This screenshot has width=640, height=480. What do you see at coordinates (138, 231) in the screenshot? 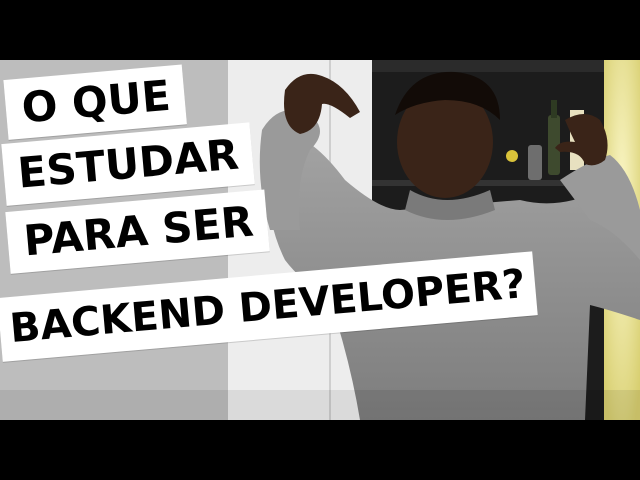
I see `caption-line-3-text: PARA SER` at bounding box center [138, 231].